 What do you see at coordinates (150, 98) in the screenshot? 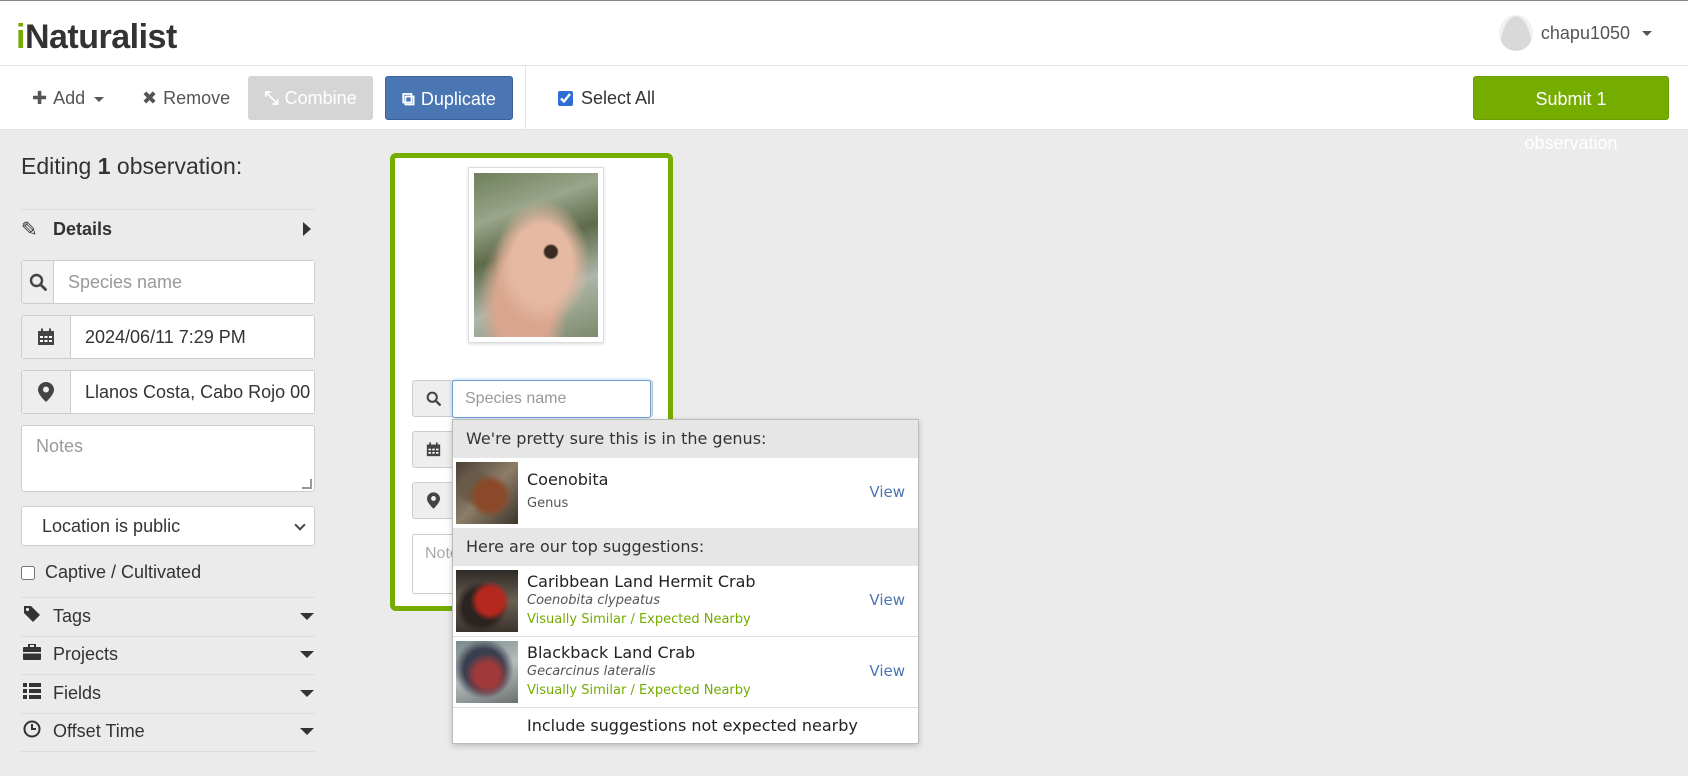
I see `close-icon: ✖` at bounding box center [150, 98].